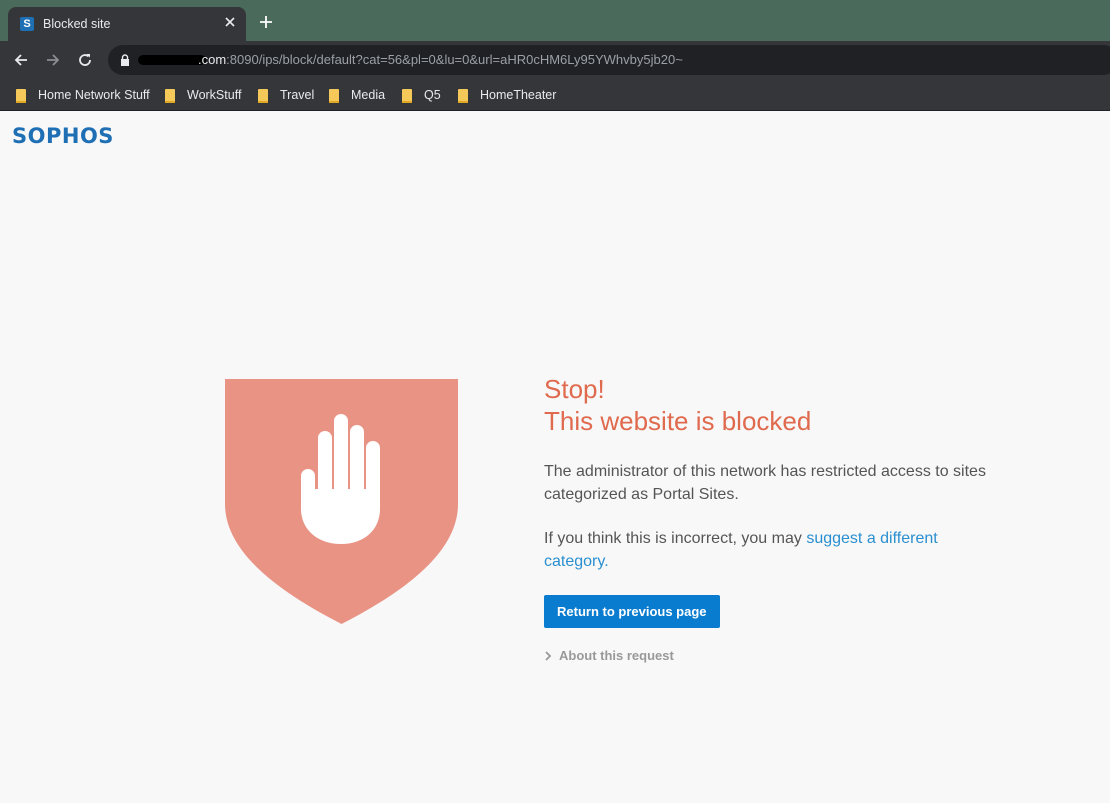 The height and width of the screenshot is (803, 1110). I want to click on lock-icon, so click(125, 60).